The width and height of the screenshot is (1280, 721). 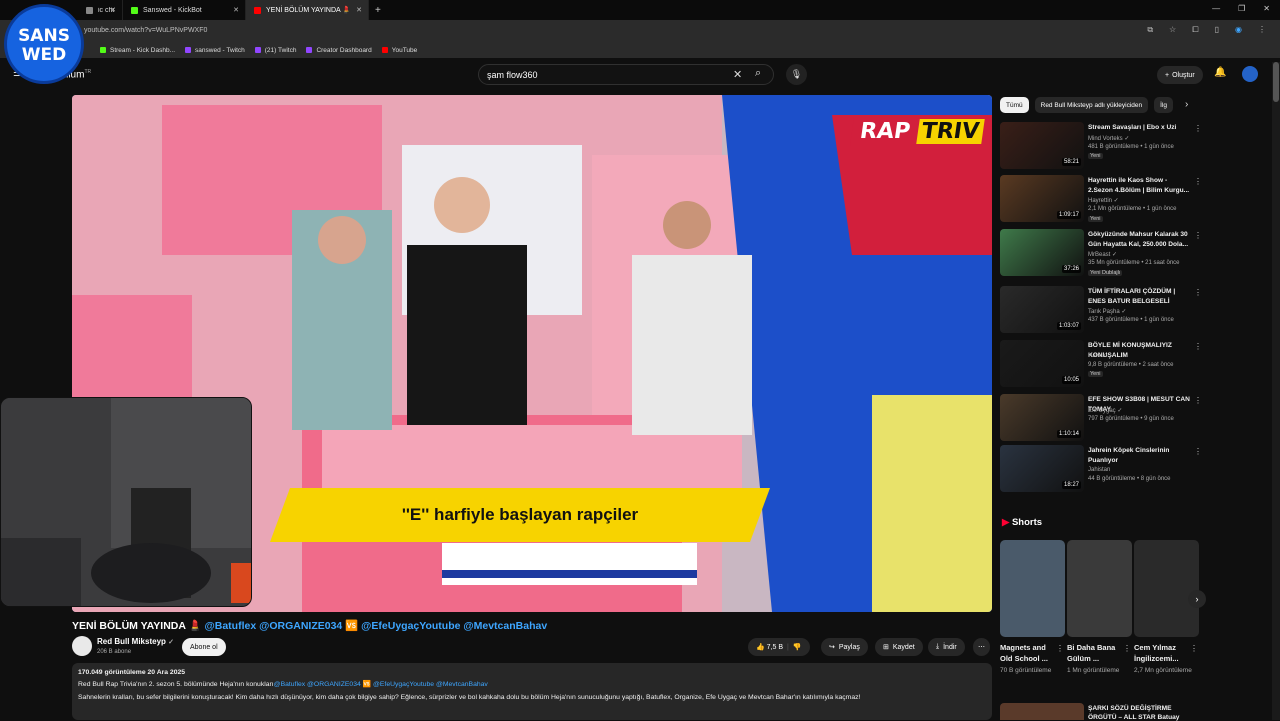 I want to click on maximize-icon: ❐, so click(x=1241, y=8).